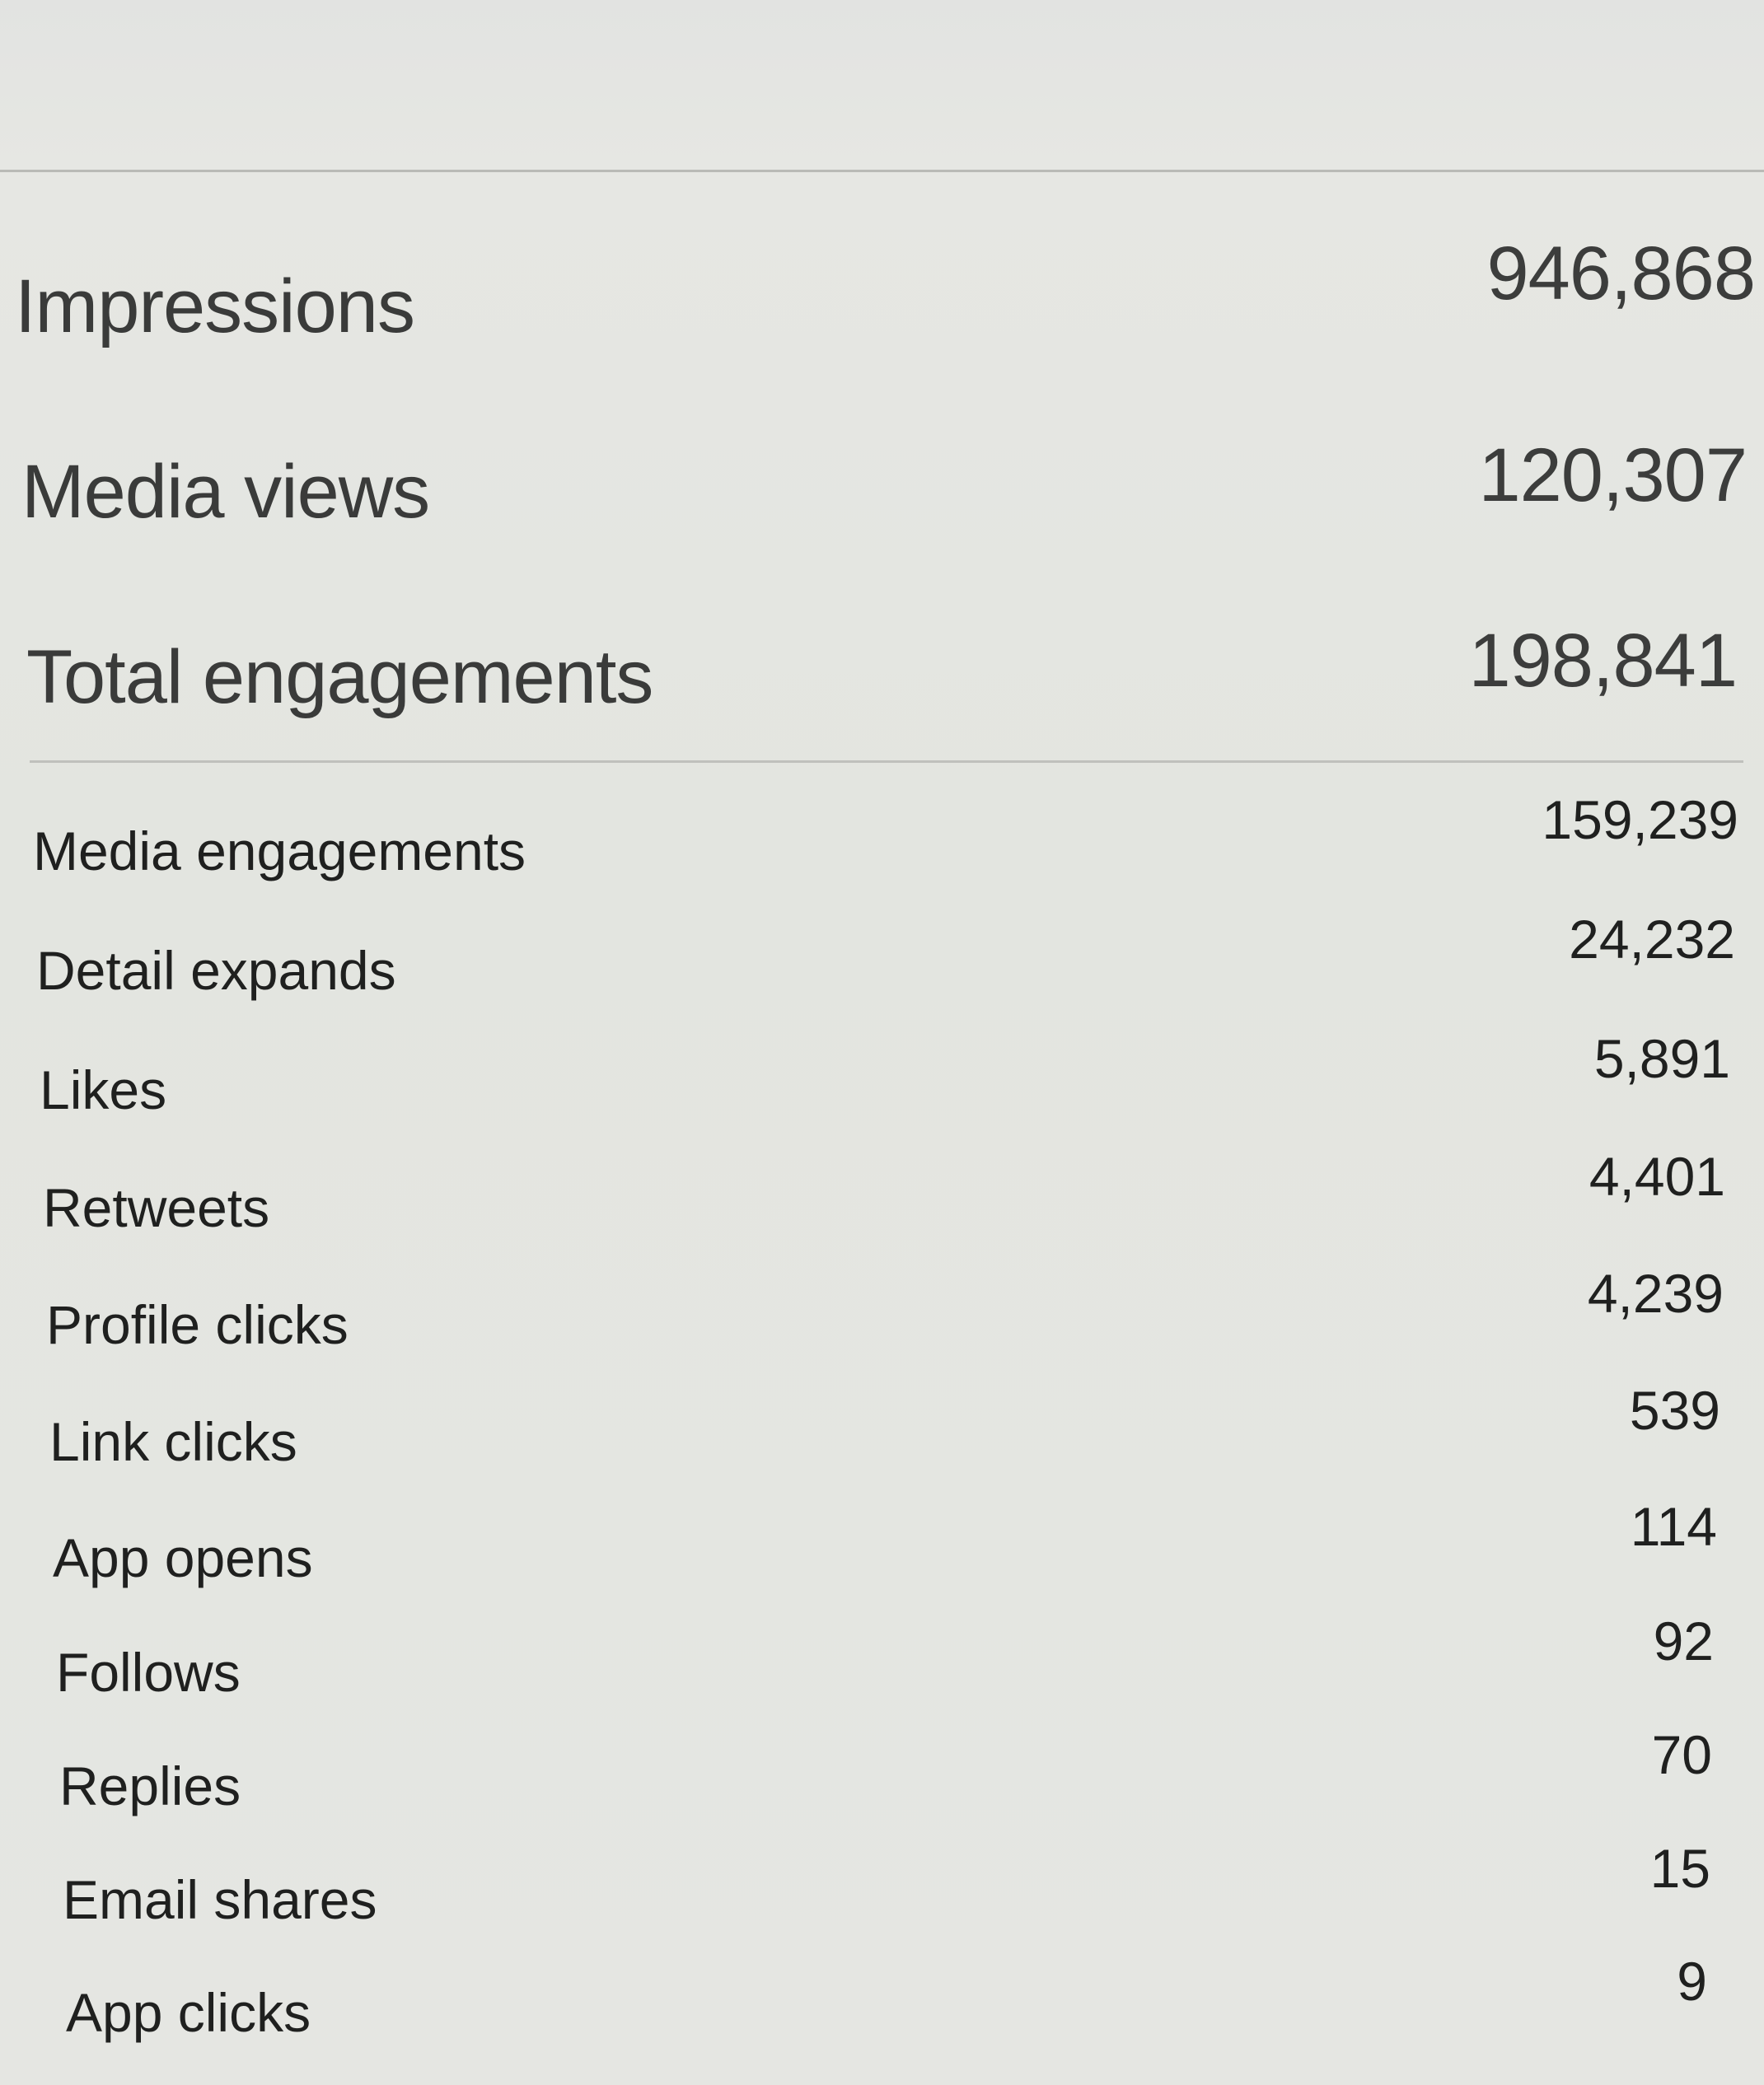  What do you see at coordinates (882, 171) in the screenshot?
I see `top-divider` at bounding box center [882, 171].